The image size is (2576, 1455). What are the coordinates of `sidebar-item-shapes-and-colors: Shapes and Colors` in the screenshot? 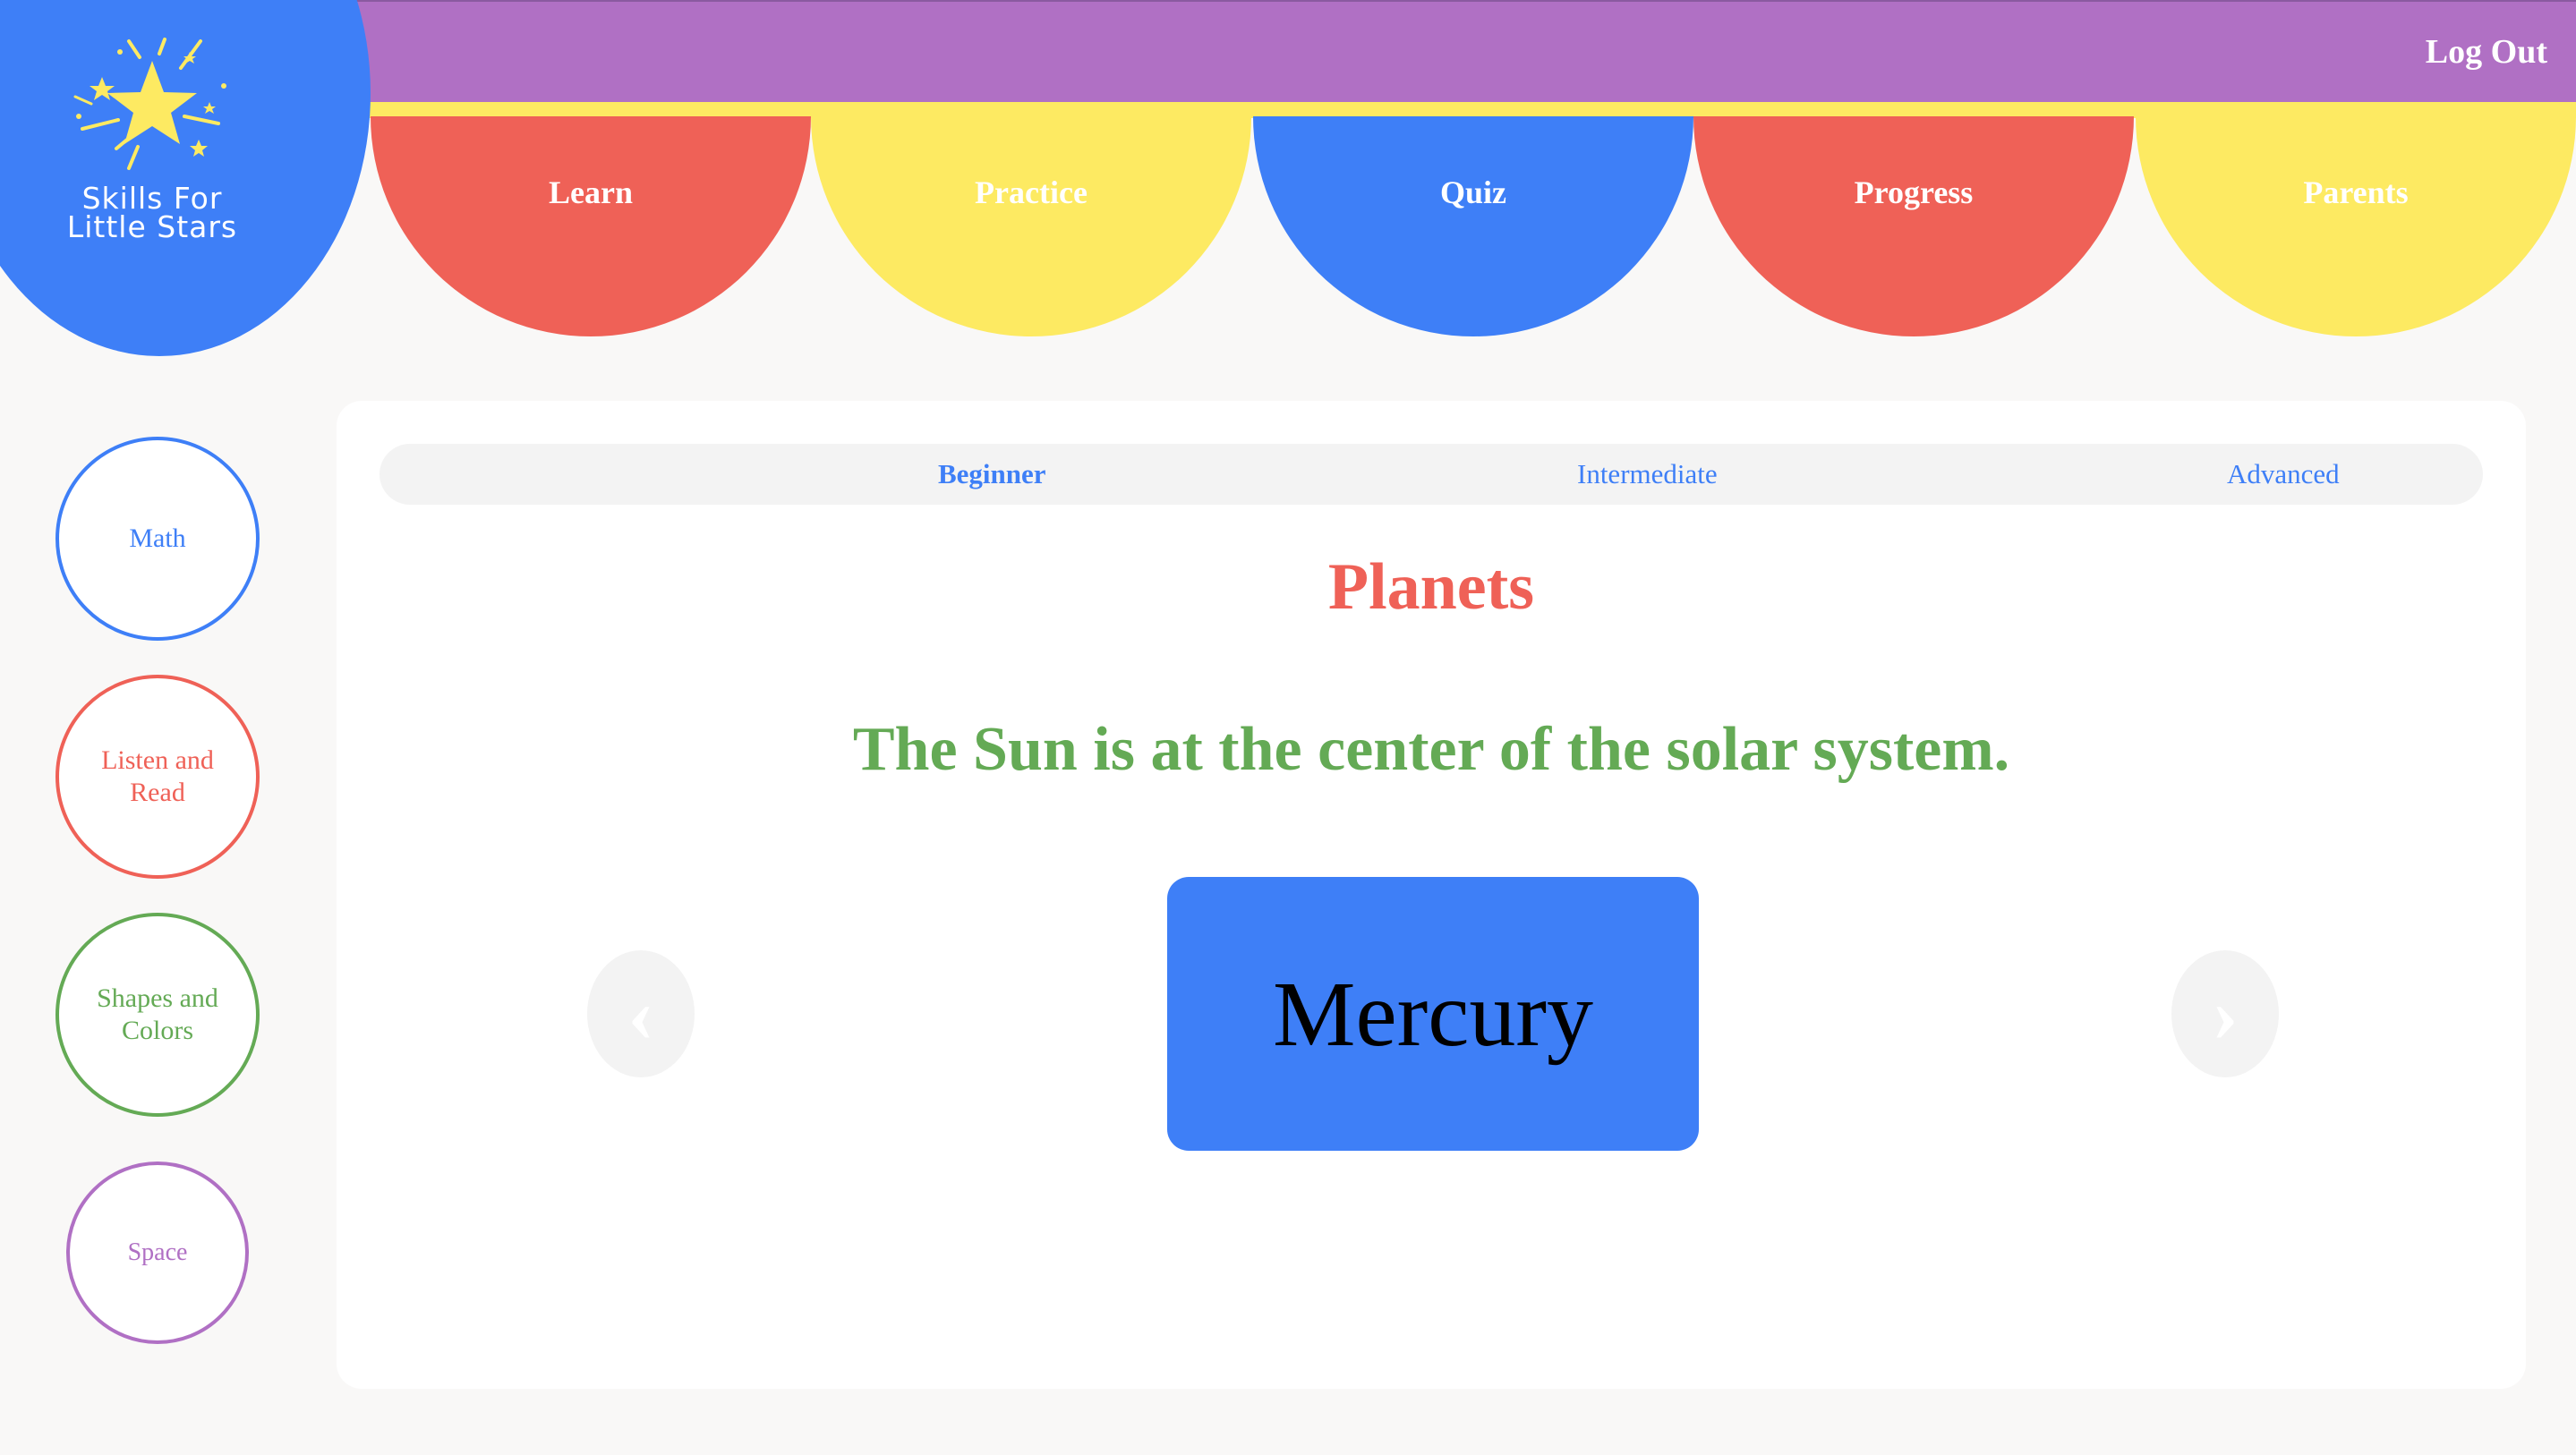 It's located at (157, 1015).